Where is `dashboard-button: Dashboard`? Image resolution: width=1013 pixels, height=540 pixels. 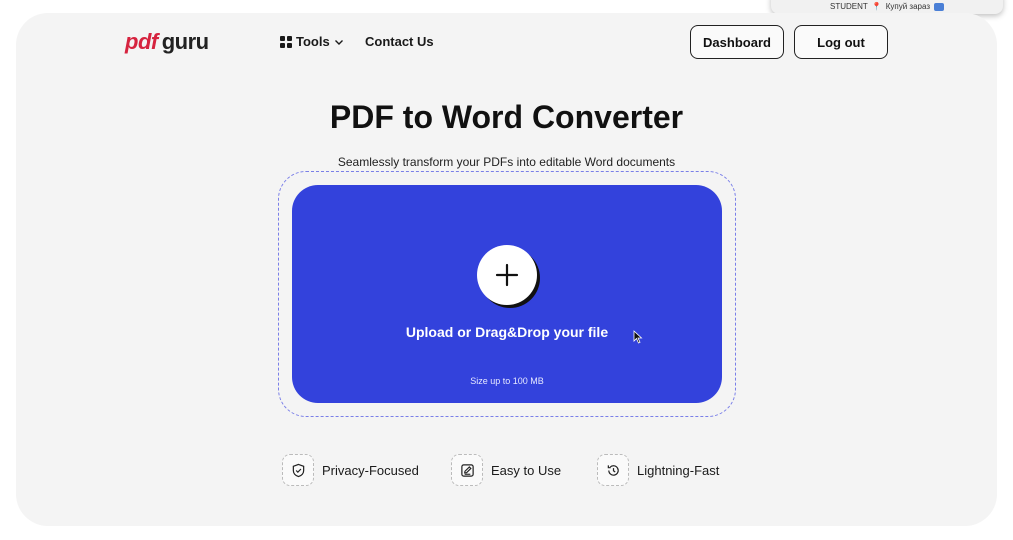 dashboard-button: Dashboard is located at coordinates (737, 42).